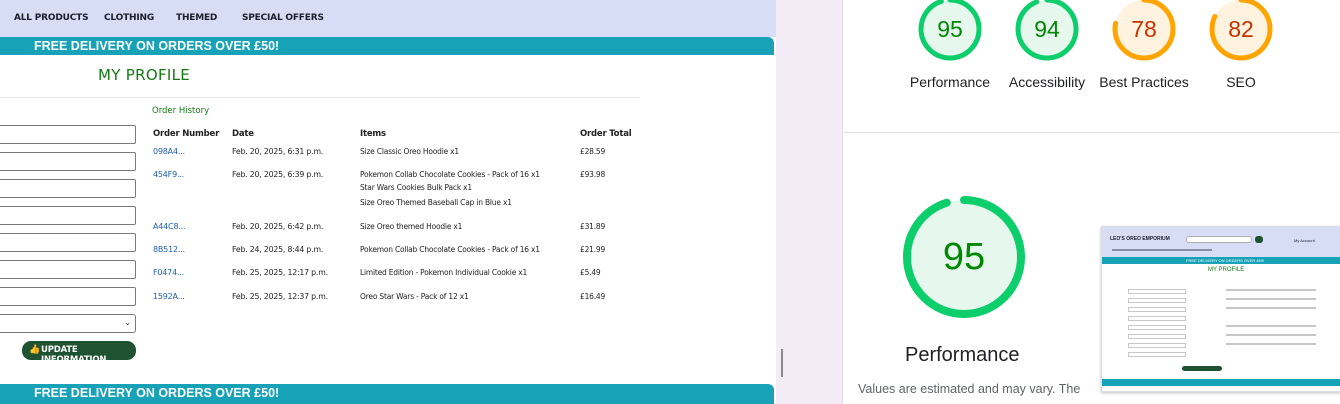 Image resolution: width=1340 pixels, height=404 pixels. Describe the element at coordinates (1304, 240) in the screenshot. I see `thumb-account: My Account` at that location.